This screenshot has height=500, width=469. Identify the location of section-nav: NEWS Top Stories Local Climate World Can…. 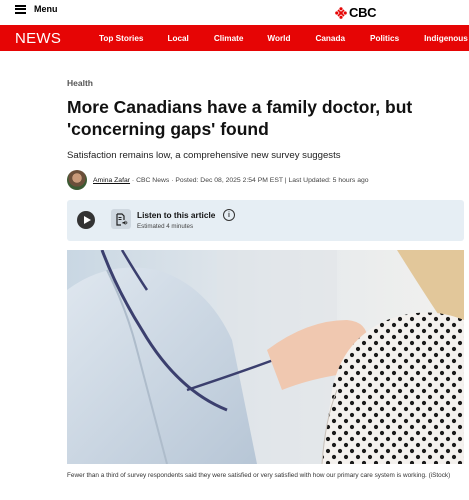
(234, 38).